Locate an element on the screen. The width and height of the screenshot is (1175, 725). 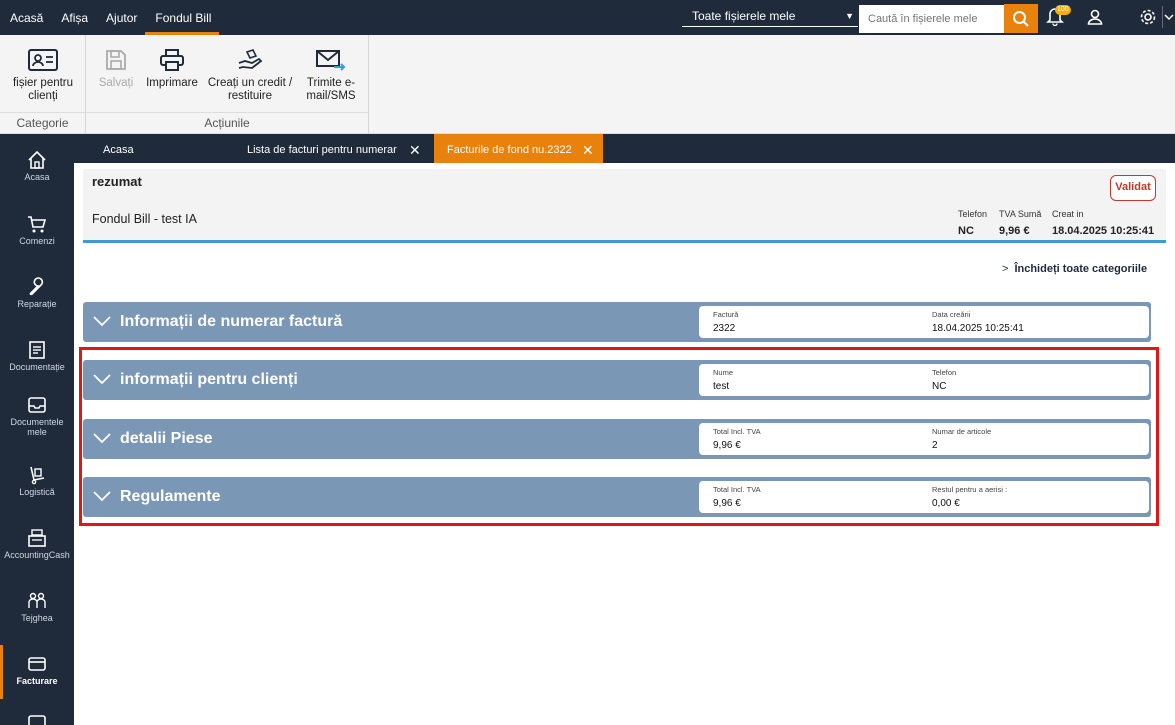
search-scope-select: Toate fișierele mele ▼ is located at coordinates (770, 16).